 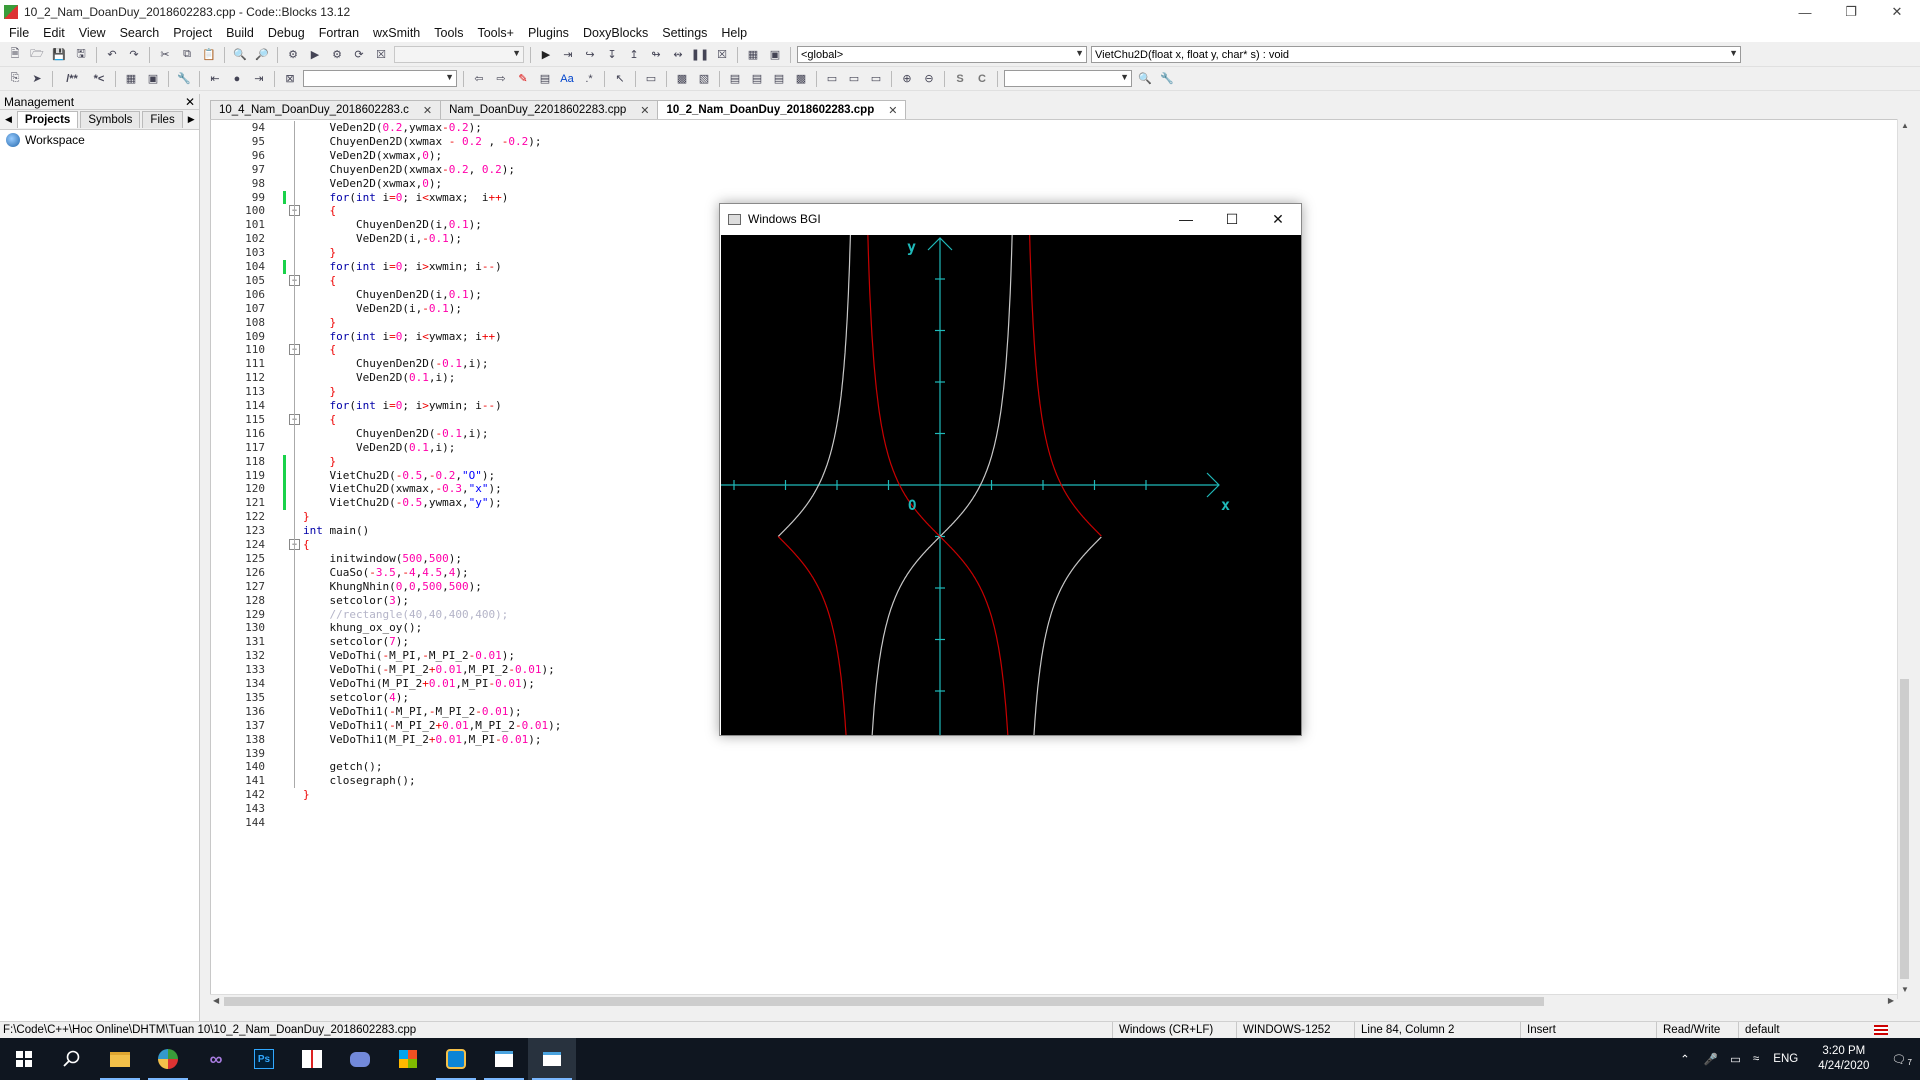 I want to click on code-line: for(int i=0; i>ywmin; i--), so click(x=402, y=405).